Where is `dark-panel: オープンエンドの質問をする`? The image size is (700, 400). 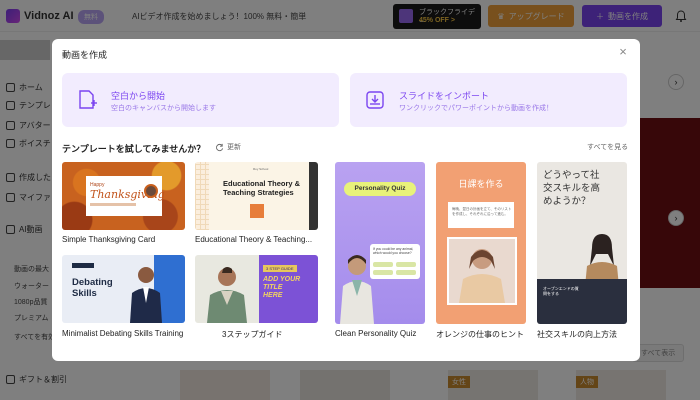
dark-panel: オープンエンドの質問をする is located at coordinates (582, 301).